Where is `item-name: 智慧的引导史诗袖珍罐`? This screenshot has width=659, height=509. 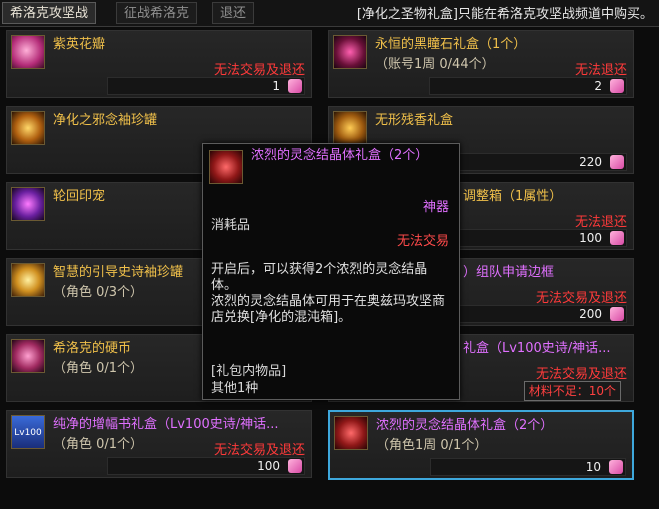 item-name: 智慧的引导史诗袖珍罐 is located at coordinates (118, 272).